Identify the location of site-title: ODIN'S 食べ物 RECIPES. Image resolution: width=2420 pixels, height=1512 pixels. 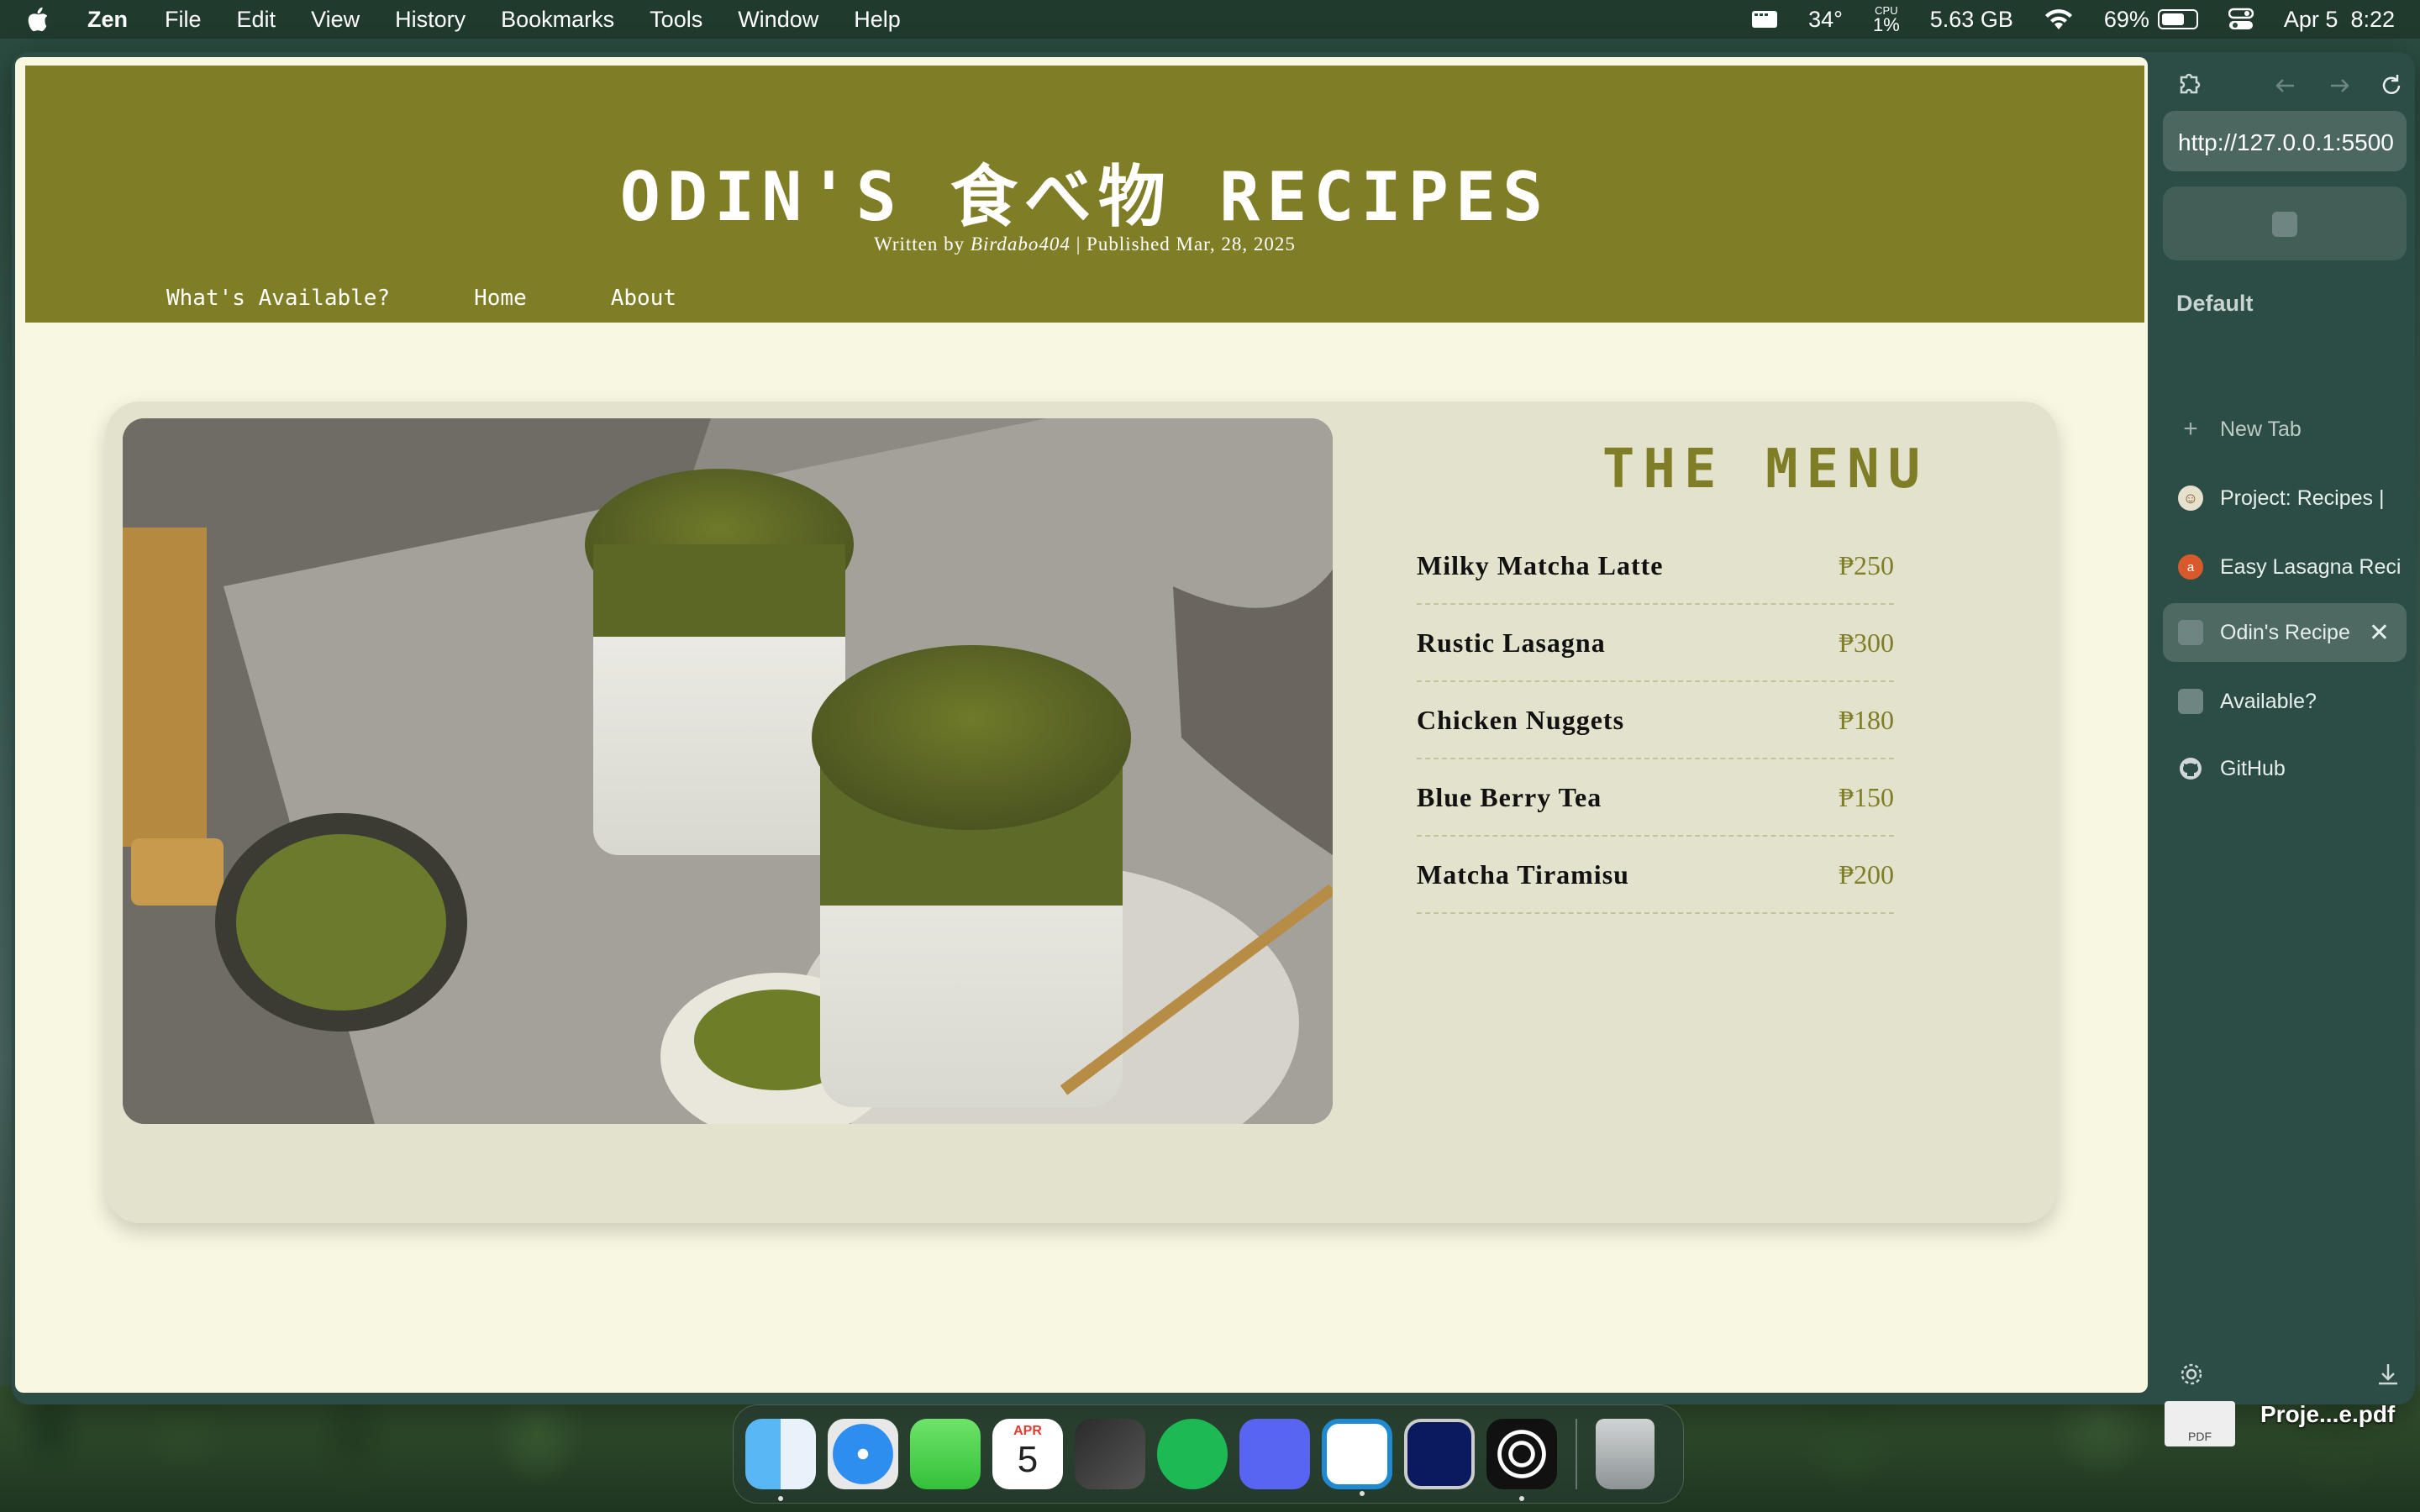
(1084, 197).